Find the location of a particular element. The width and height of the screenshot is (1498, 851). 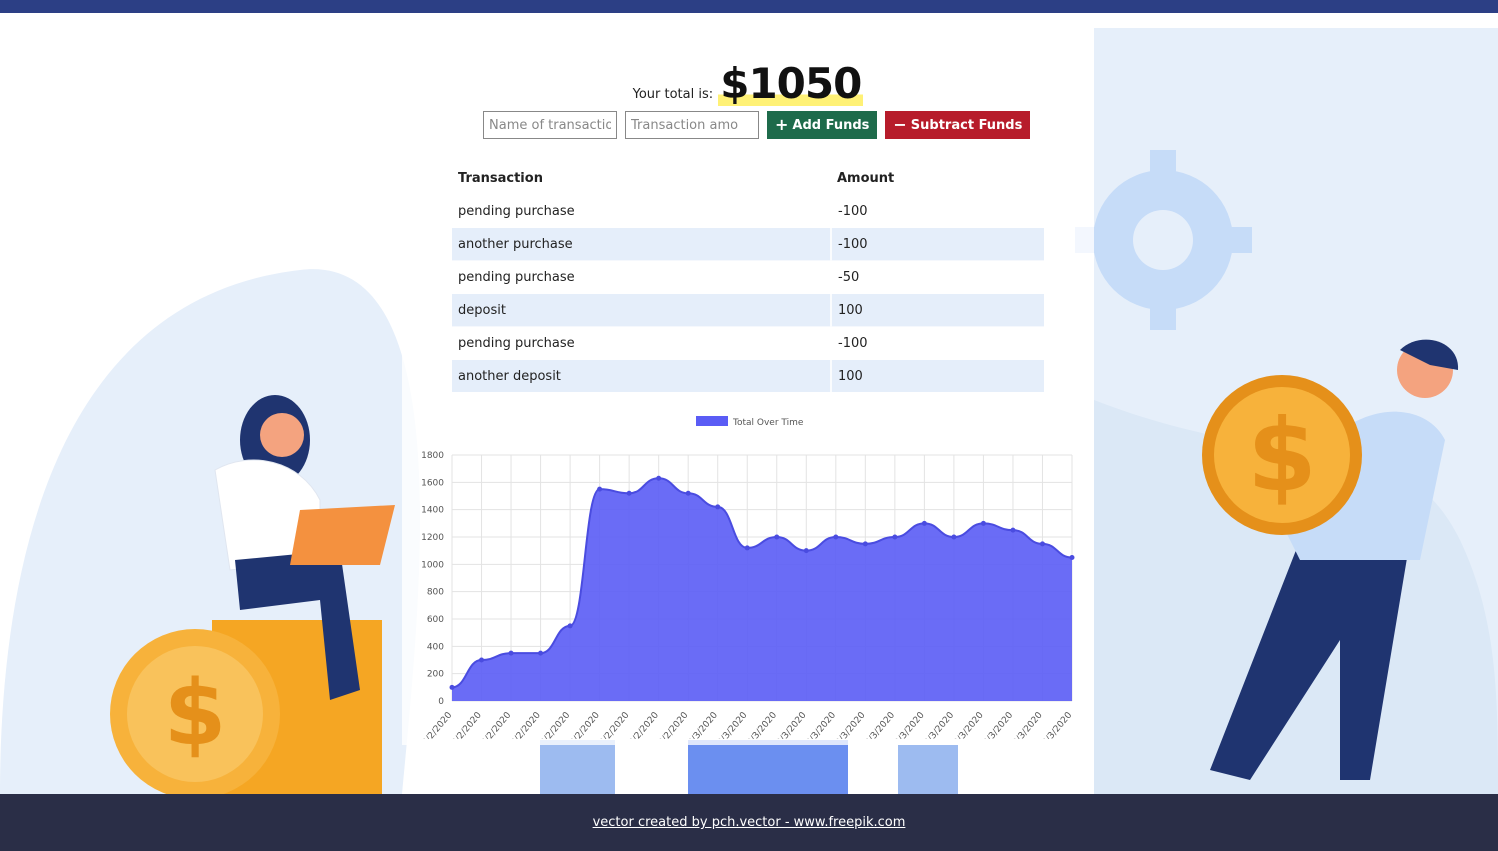

table-header-row: Transaction Amount is located at coordinates (748, 178).